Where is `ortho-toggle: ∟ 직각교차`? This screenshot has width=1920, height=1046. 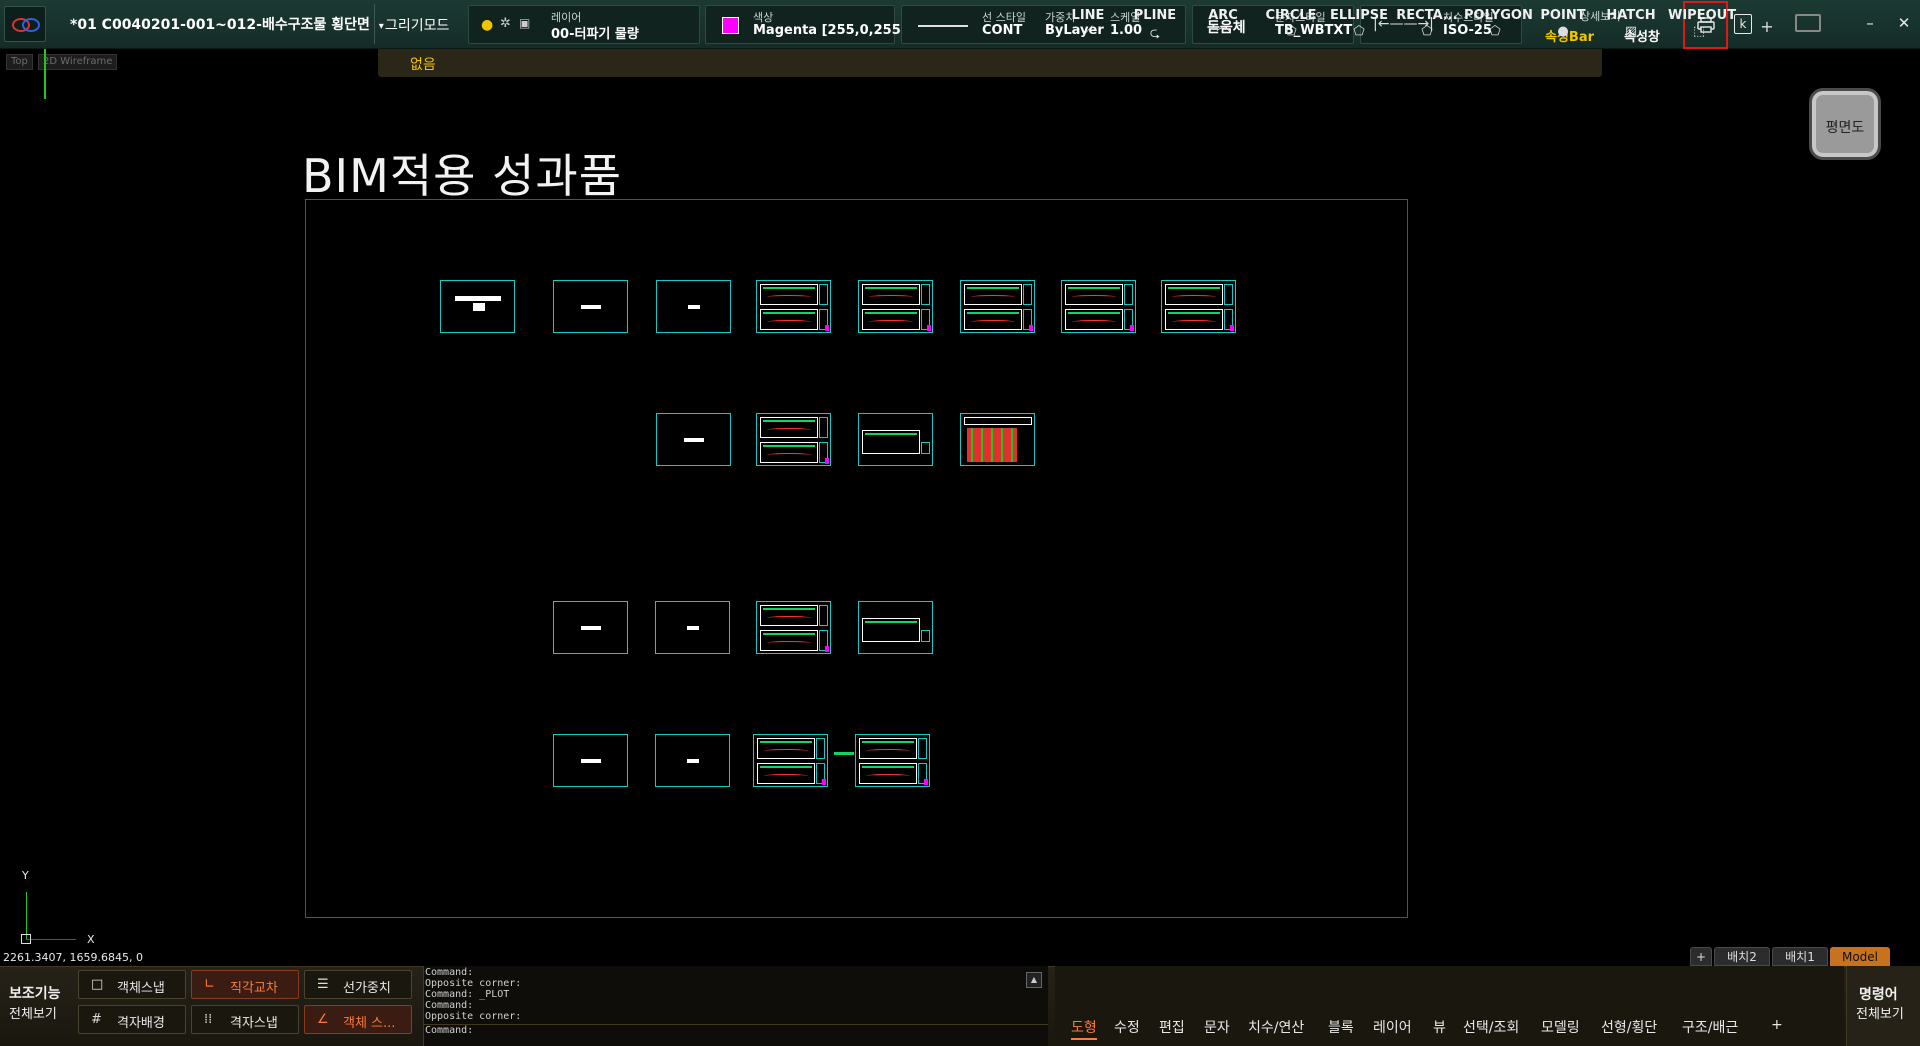
ortho-toggle: ∟ 직각교차 is located at coordinates (245, 984).